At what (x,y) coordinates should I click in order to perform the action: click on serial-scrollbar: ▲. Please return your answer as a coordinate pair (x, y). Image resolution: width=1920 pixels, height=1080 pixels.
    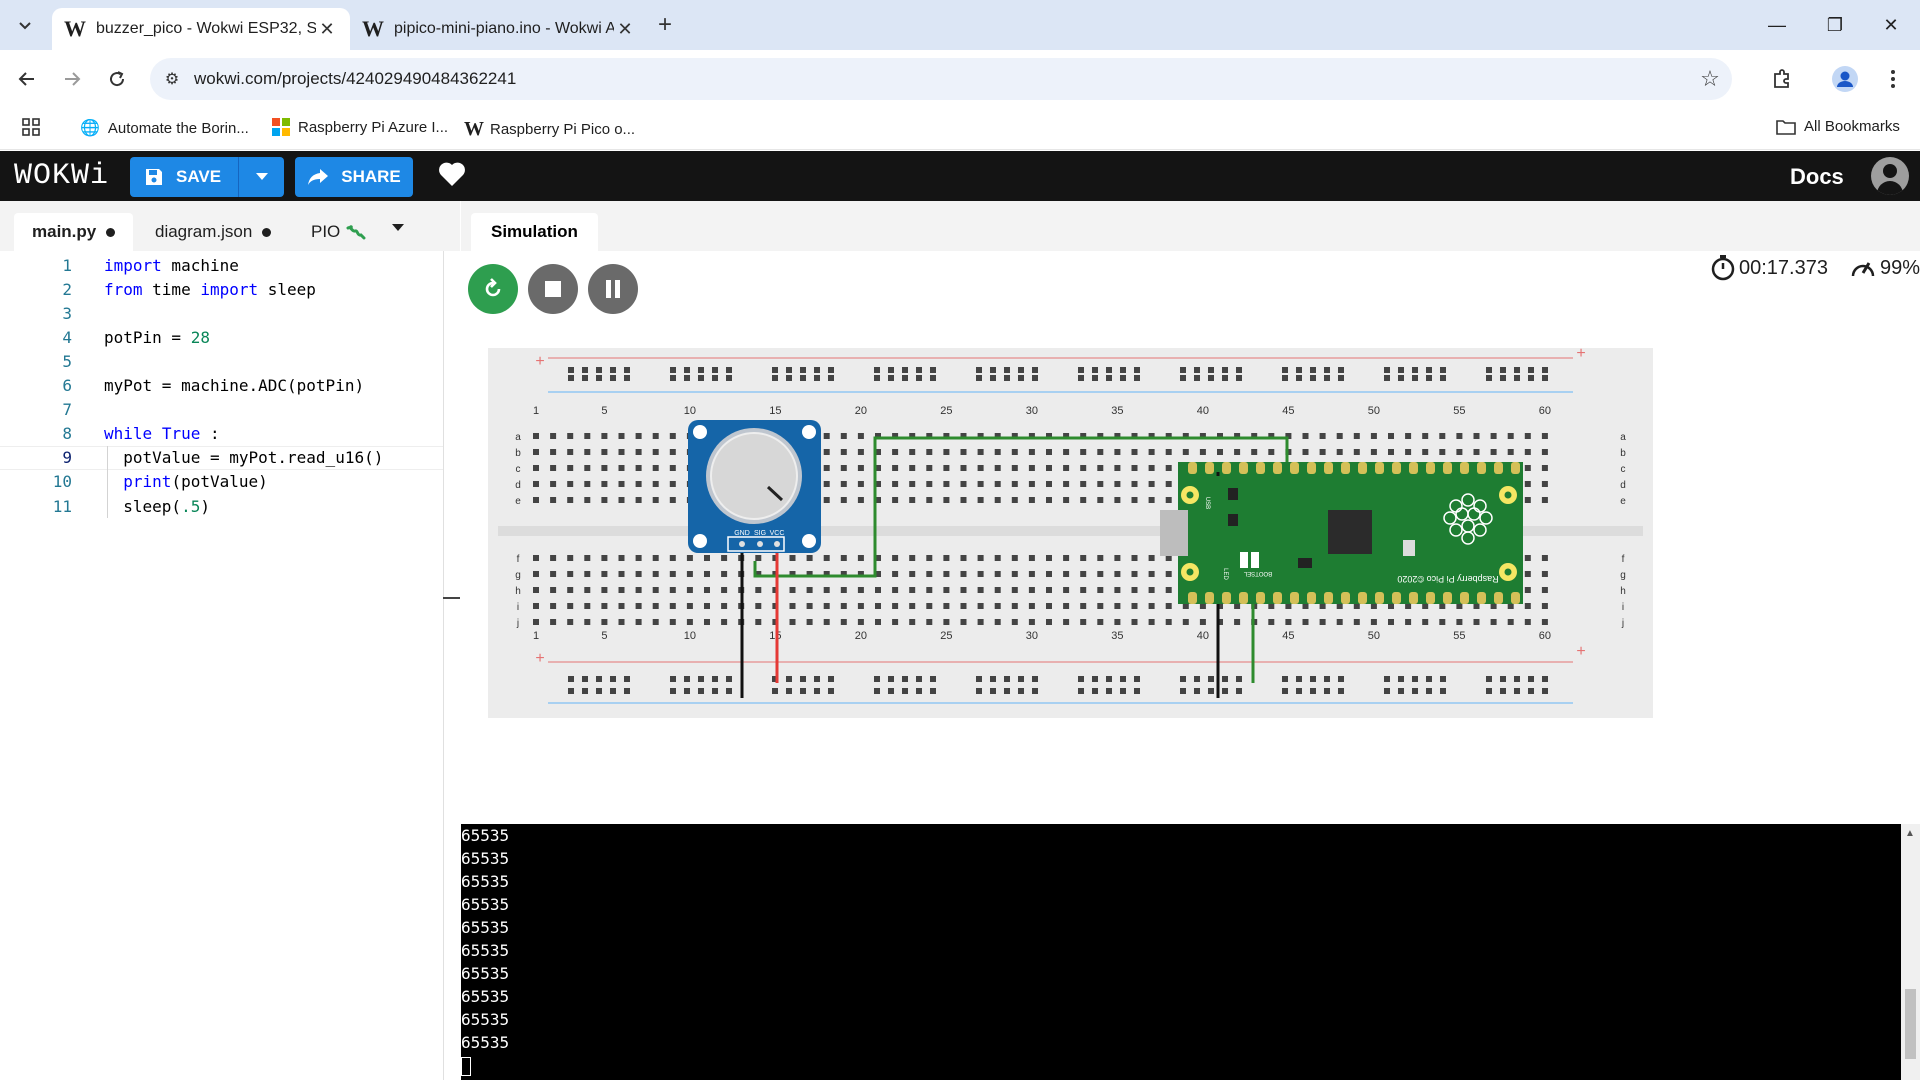
    Looking at the image, I should click on (1910, 952).